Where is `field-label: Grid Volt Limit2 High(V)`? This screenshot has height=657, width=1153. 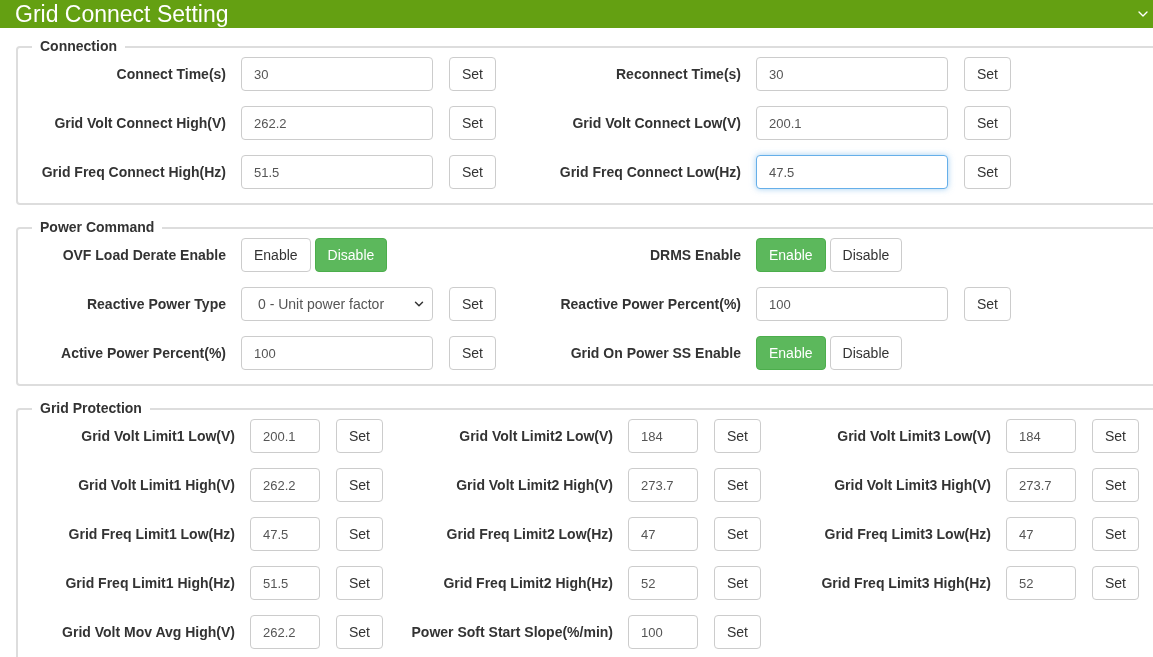 field-label: Grid Volt Limit2 High(V) is located at coordinates (534, 485).